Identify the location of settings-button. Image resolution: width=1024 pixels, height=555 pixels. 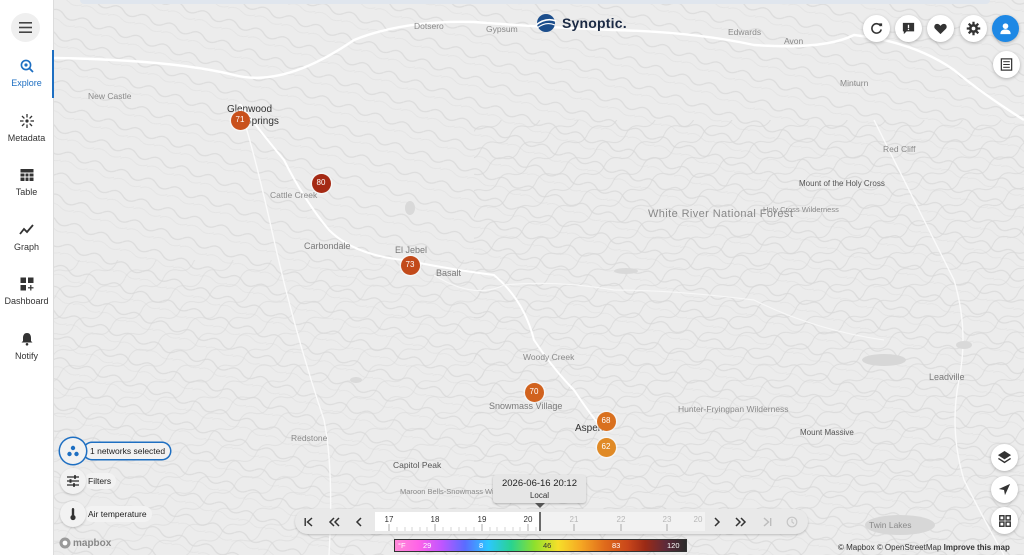
(973, 28).